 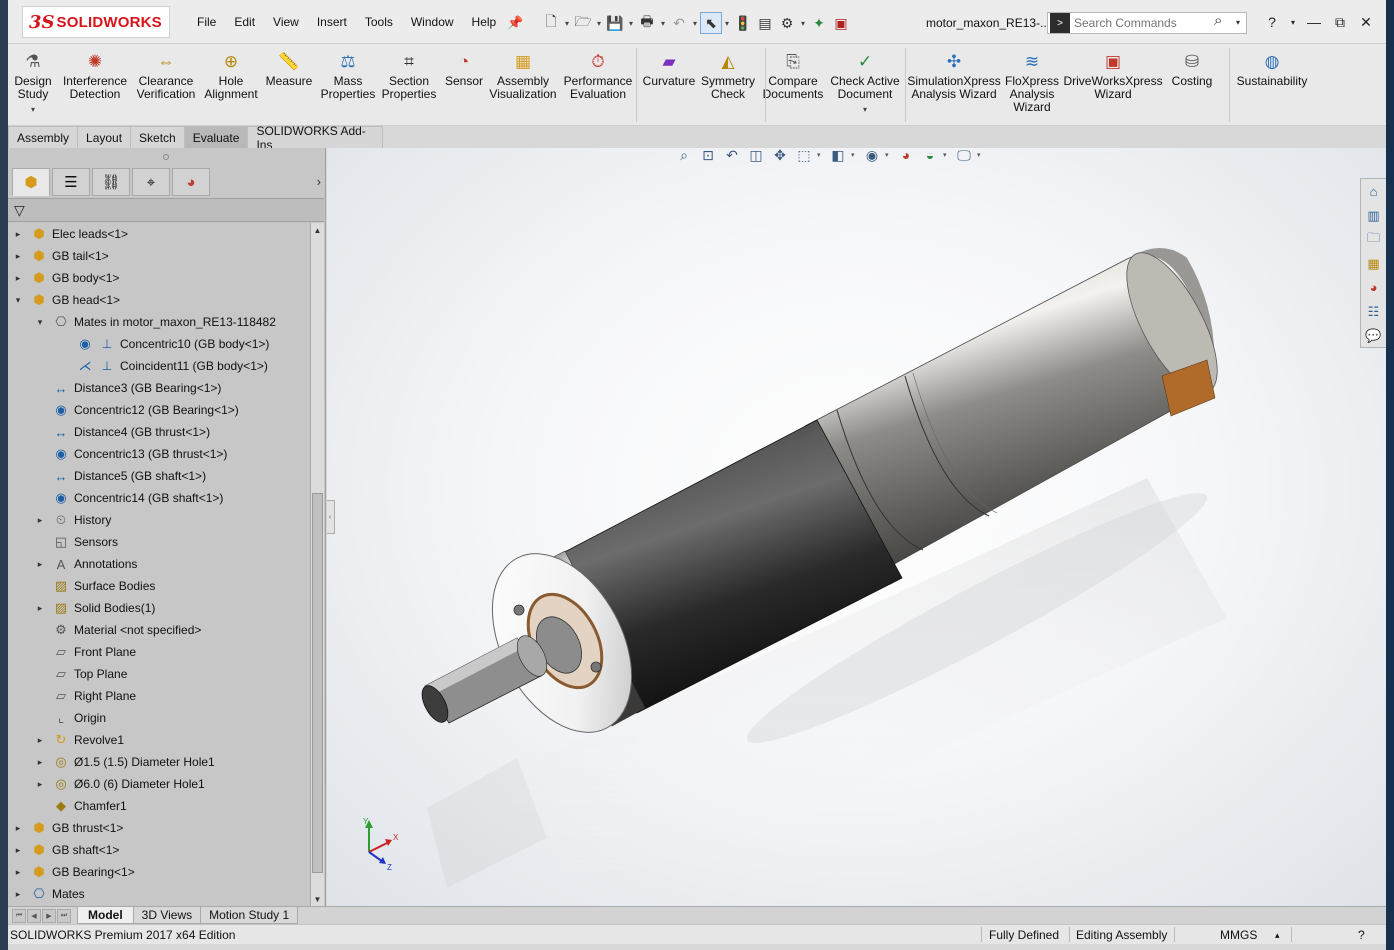 What do you see at coordinates (1112, 75) in the screenshot?
I see `driveworks-button: ▣ DriveWorksXpress Wizard` at bounding box center [1112, 75].